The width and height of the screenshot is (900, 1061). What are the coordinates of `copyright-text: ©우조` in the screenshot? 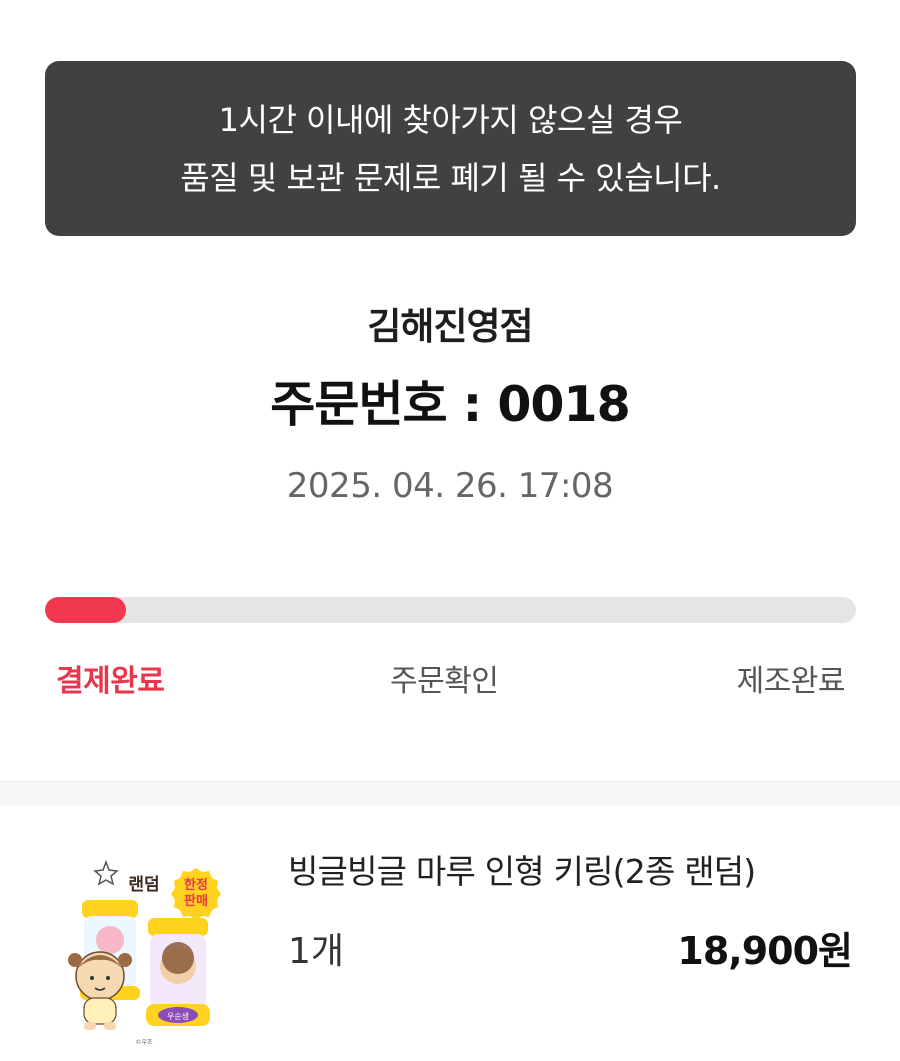 It's located at (144, 1042).